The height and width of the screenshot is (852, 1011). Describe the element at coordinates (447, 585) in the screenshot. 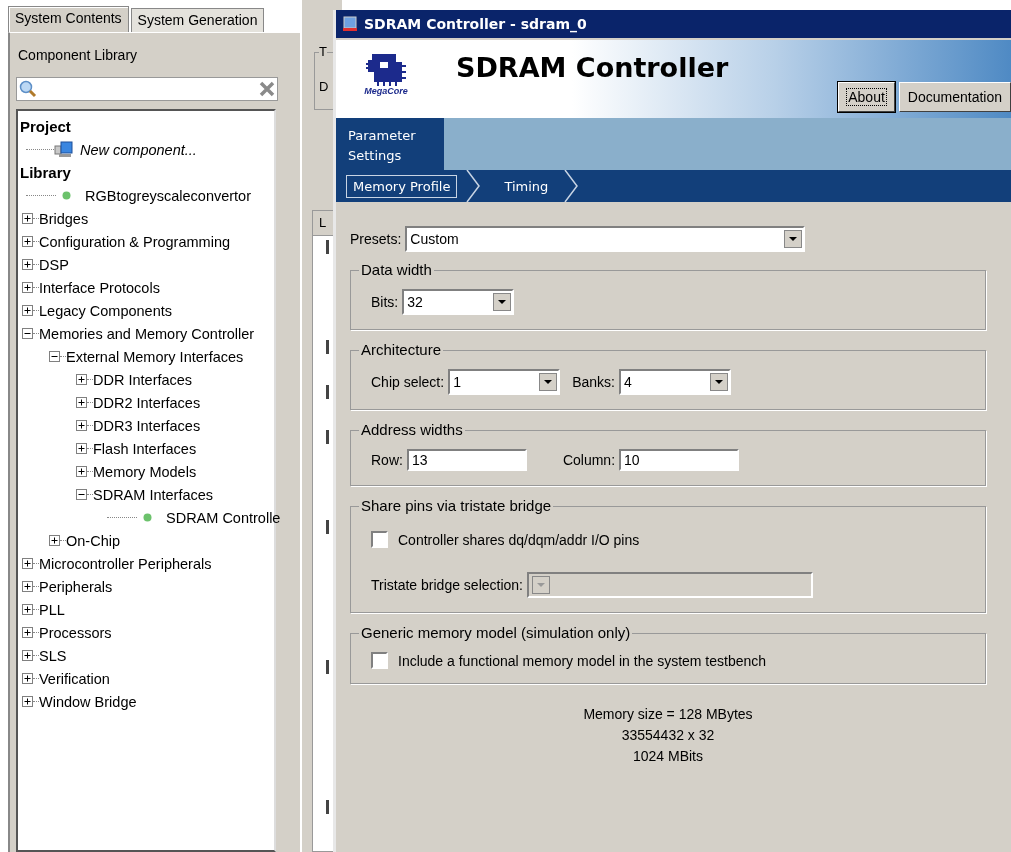

I see `field-label: Tristate bridge selection:` at that location.